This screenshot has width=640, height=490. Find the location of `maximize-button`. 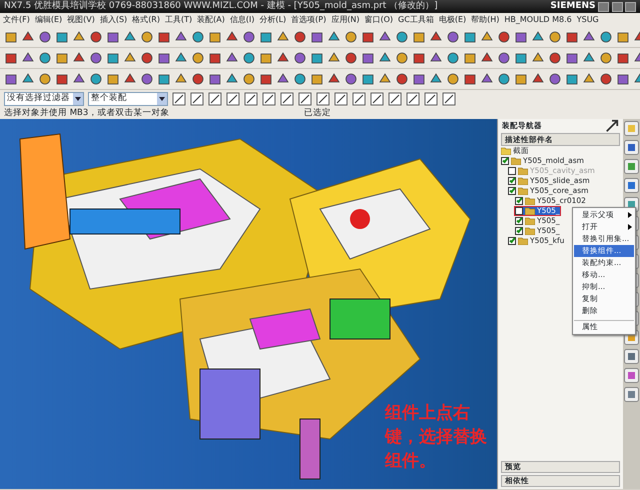

maximize-button is located at coordinates (617, 7).